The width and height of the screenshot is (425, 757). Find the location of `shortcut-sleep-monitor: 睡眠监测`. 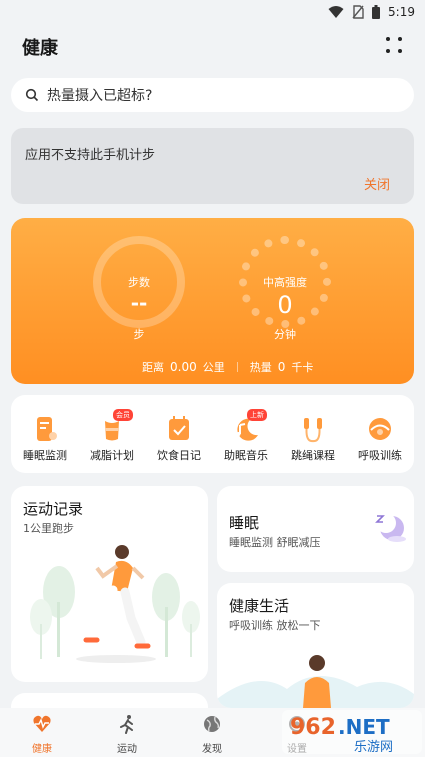

shortcut-sleep-monitor: 睡眠监测 is located at coordinates (45, 440).